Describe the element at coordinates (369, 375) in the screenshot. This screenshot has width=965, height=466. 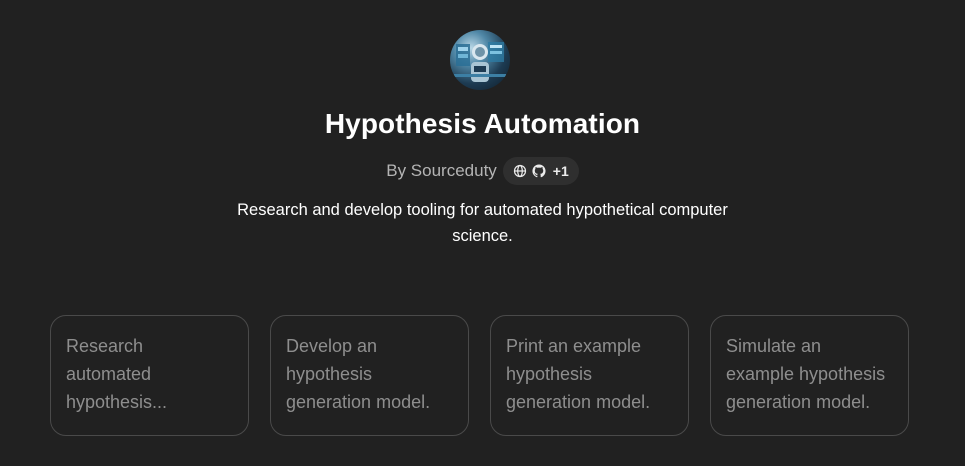
I see `starter-card: Develop an hypothesis generation model.` at that location.